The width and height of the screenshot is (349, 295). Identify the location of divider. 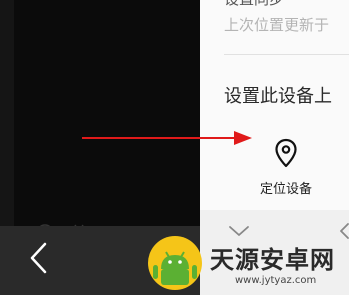
(286, 54).